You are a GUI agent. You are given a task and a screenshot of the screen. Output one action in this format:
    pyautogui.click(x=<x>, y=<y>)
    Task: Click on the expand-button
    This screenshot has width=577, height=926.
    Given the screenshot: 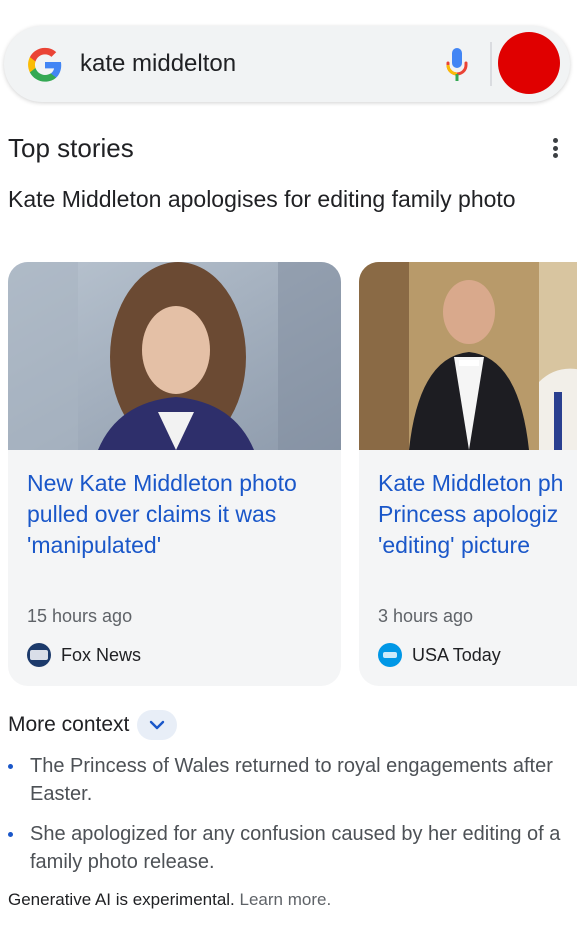 What is the action you would take?
    pyautogui.click(x=157, y=725)
    